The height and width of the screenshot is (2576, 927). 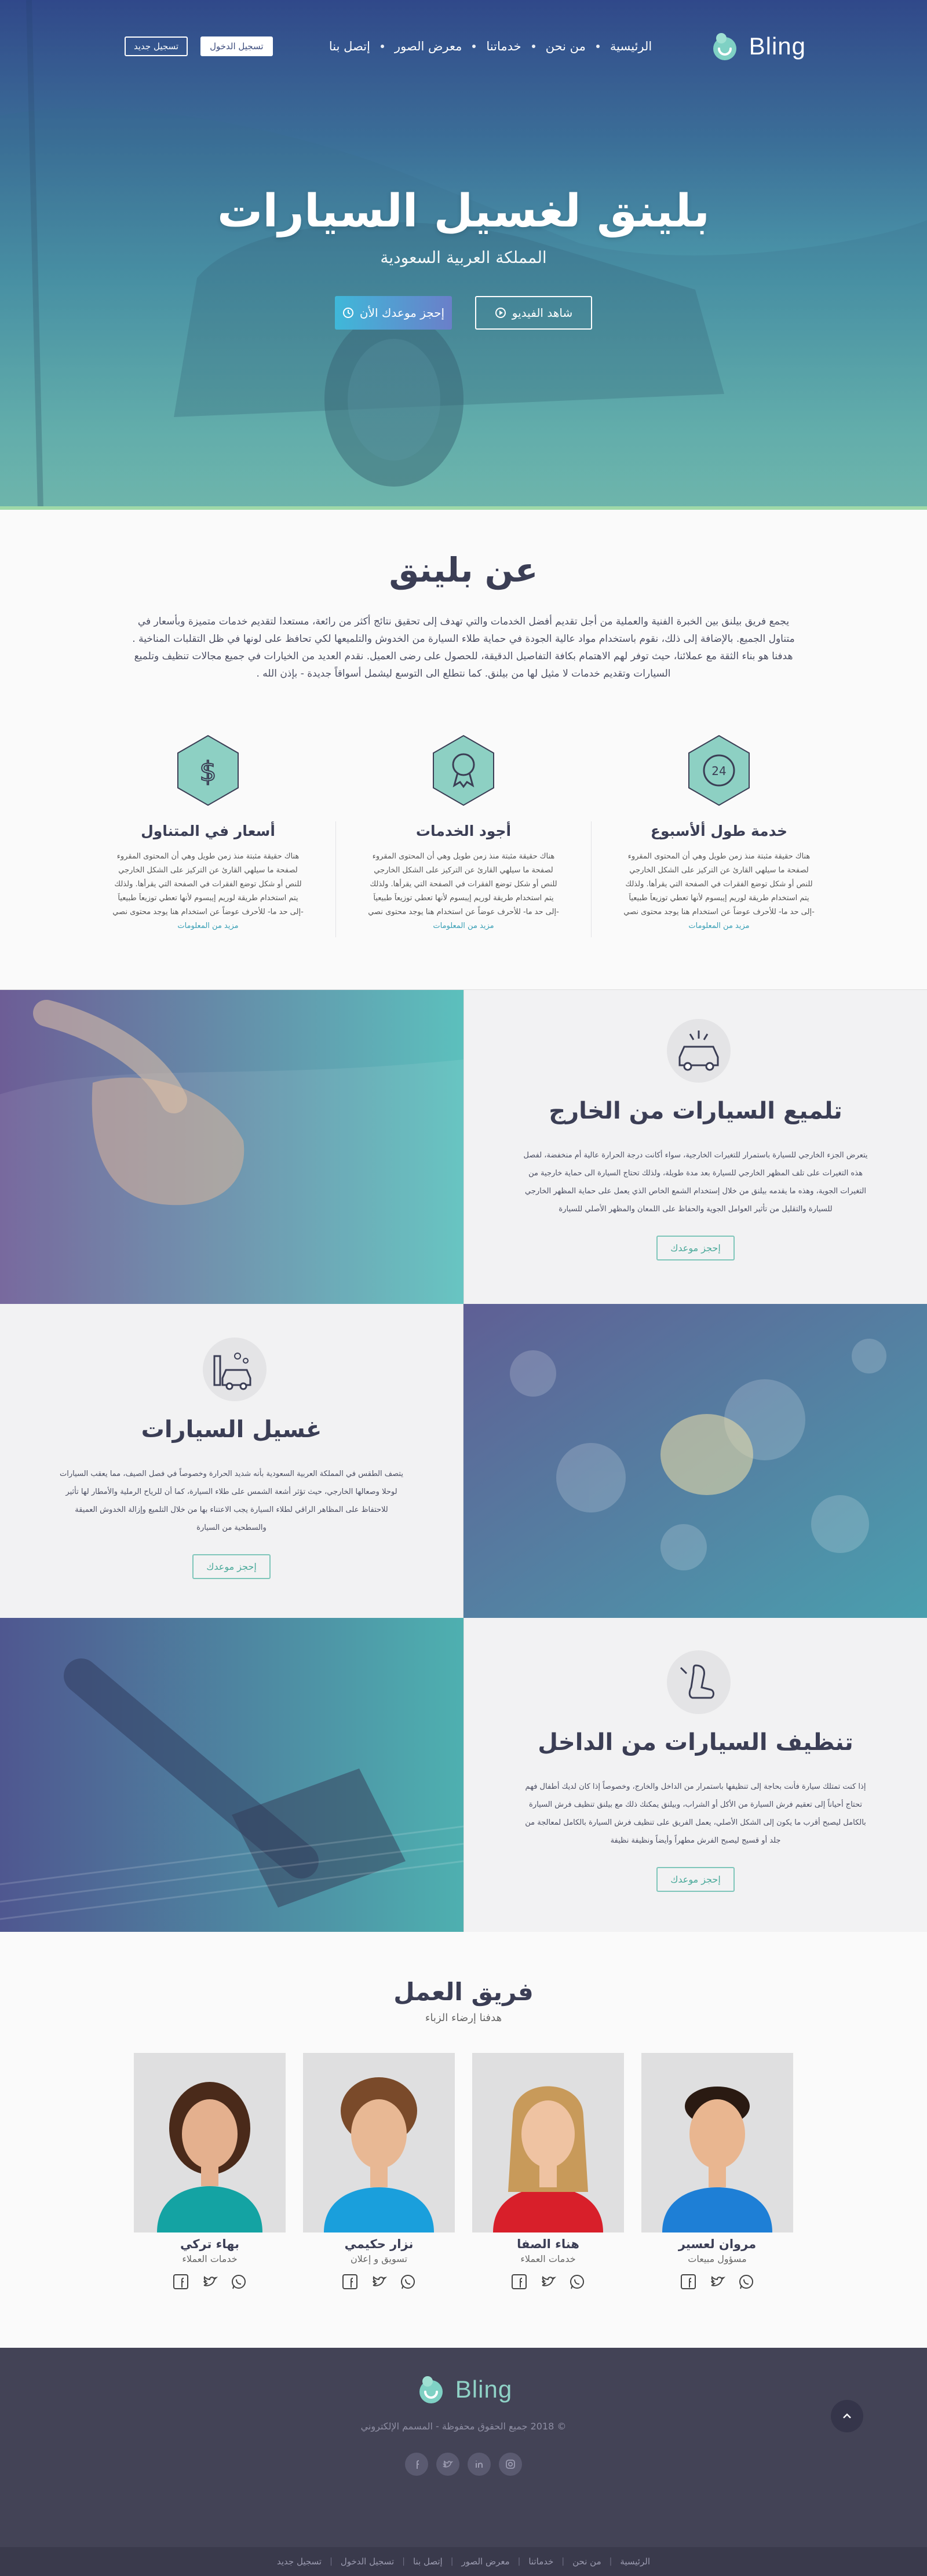 I want to click on footer-instagram-button, so click(x=510, y=2464).